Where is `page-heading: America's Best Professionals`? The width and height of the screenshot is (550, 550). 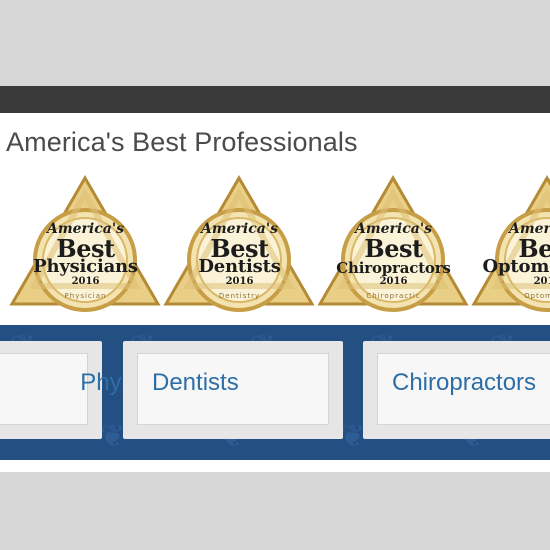 page-heading: America's Best Professionals is located at coordinates (182, 142).